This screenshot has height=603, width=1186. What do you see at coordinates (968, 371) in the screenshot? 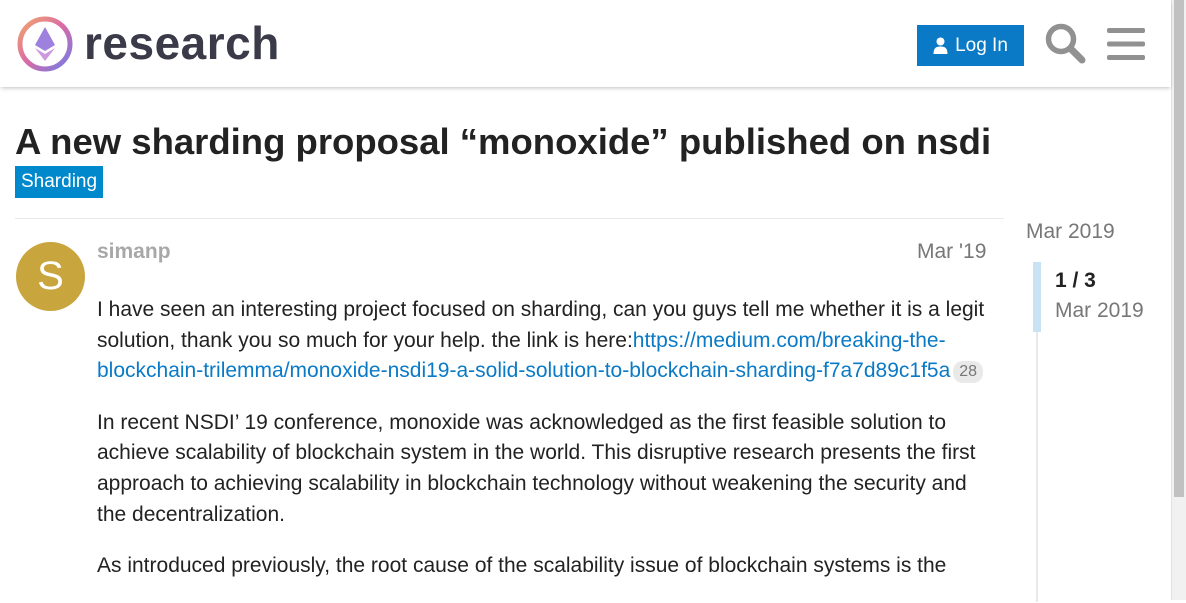
I see `link-click-count-badge: 28` at bounding box center [968, 371].